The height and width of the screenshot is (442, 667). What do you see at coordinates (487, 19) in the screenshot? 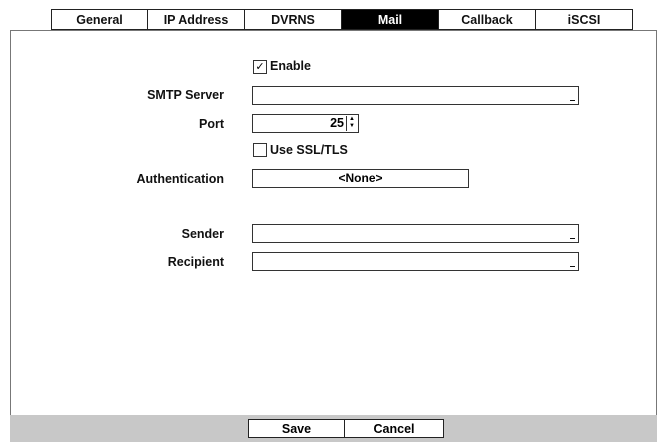
I see `tab-callback: Callback` at bounding box center [487, 19].